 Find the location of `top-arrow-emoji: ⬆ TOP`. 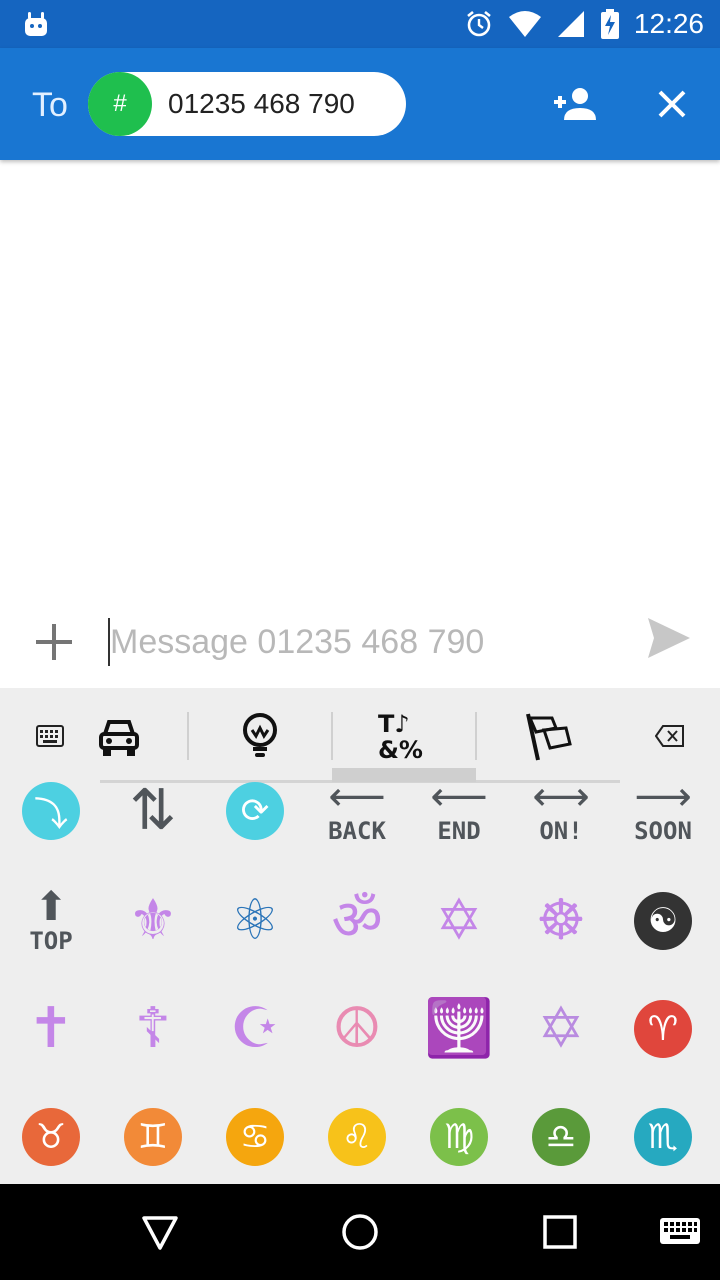

top-arrow-emoji: ⬆ TOP is located at coordinates (51, 921).